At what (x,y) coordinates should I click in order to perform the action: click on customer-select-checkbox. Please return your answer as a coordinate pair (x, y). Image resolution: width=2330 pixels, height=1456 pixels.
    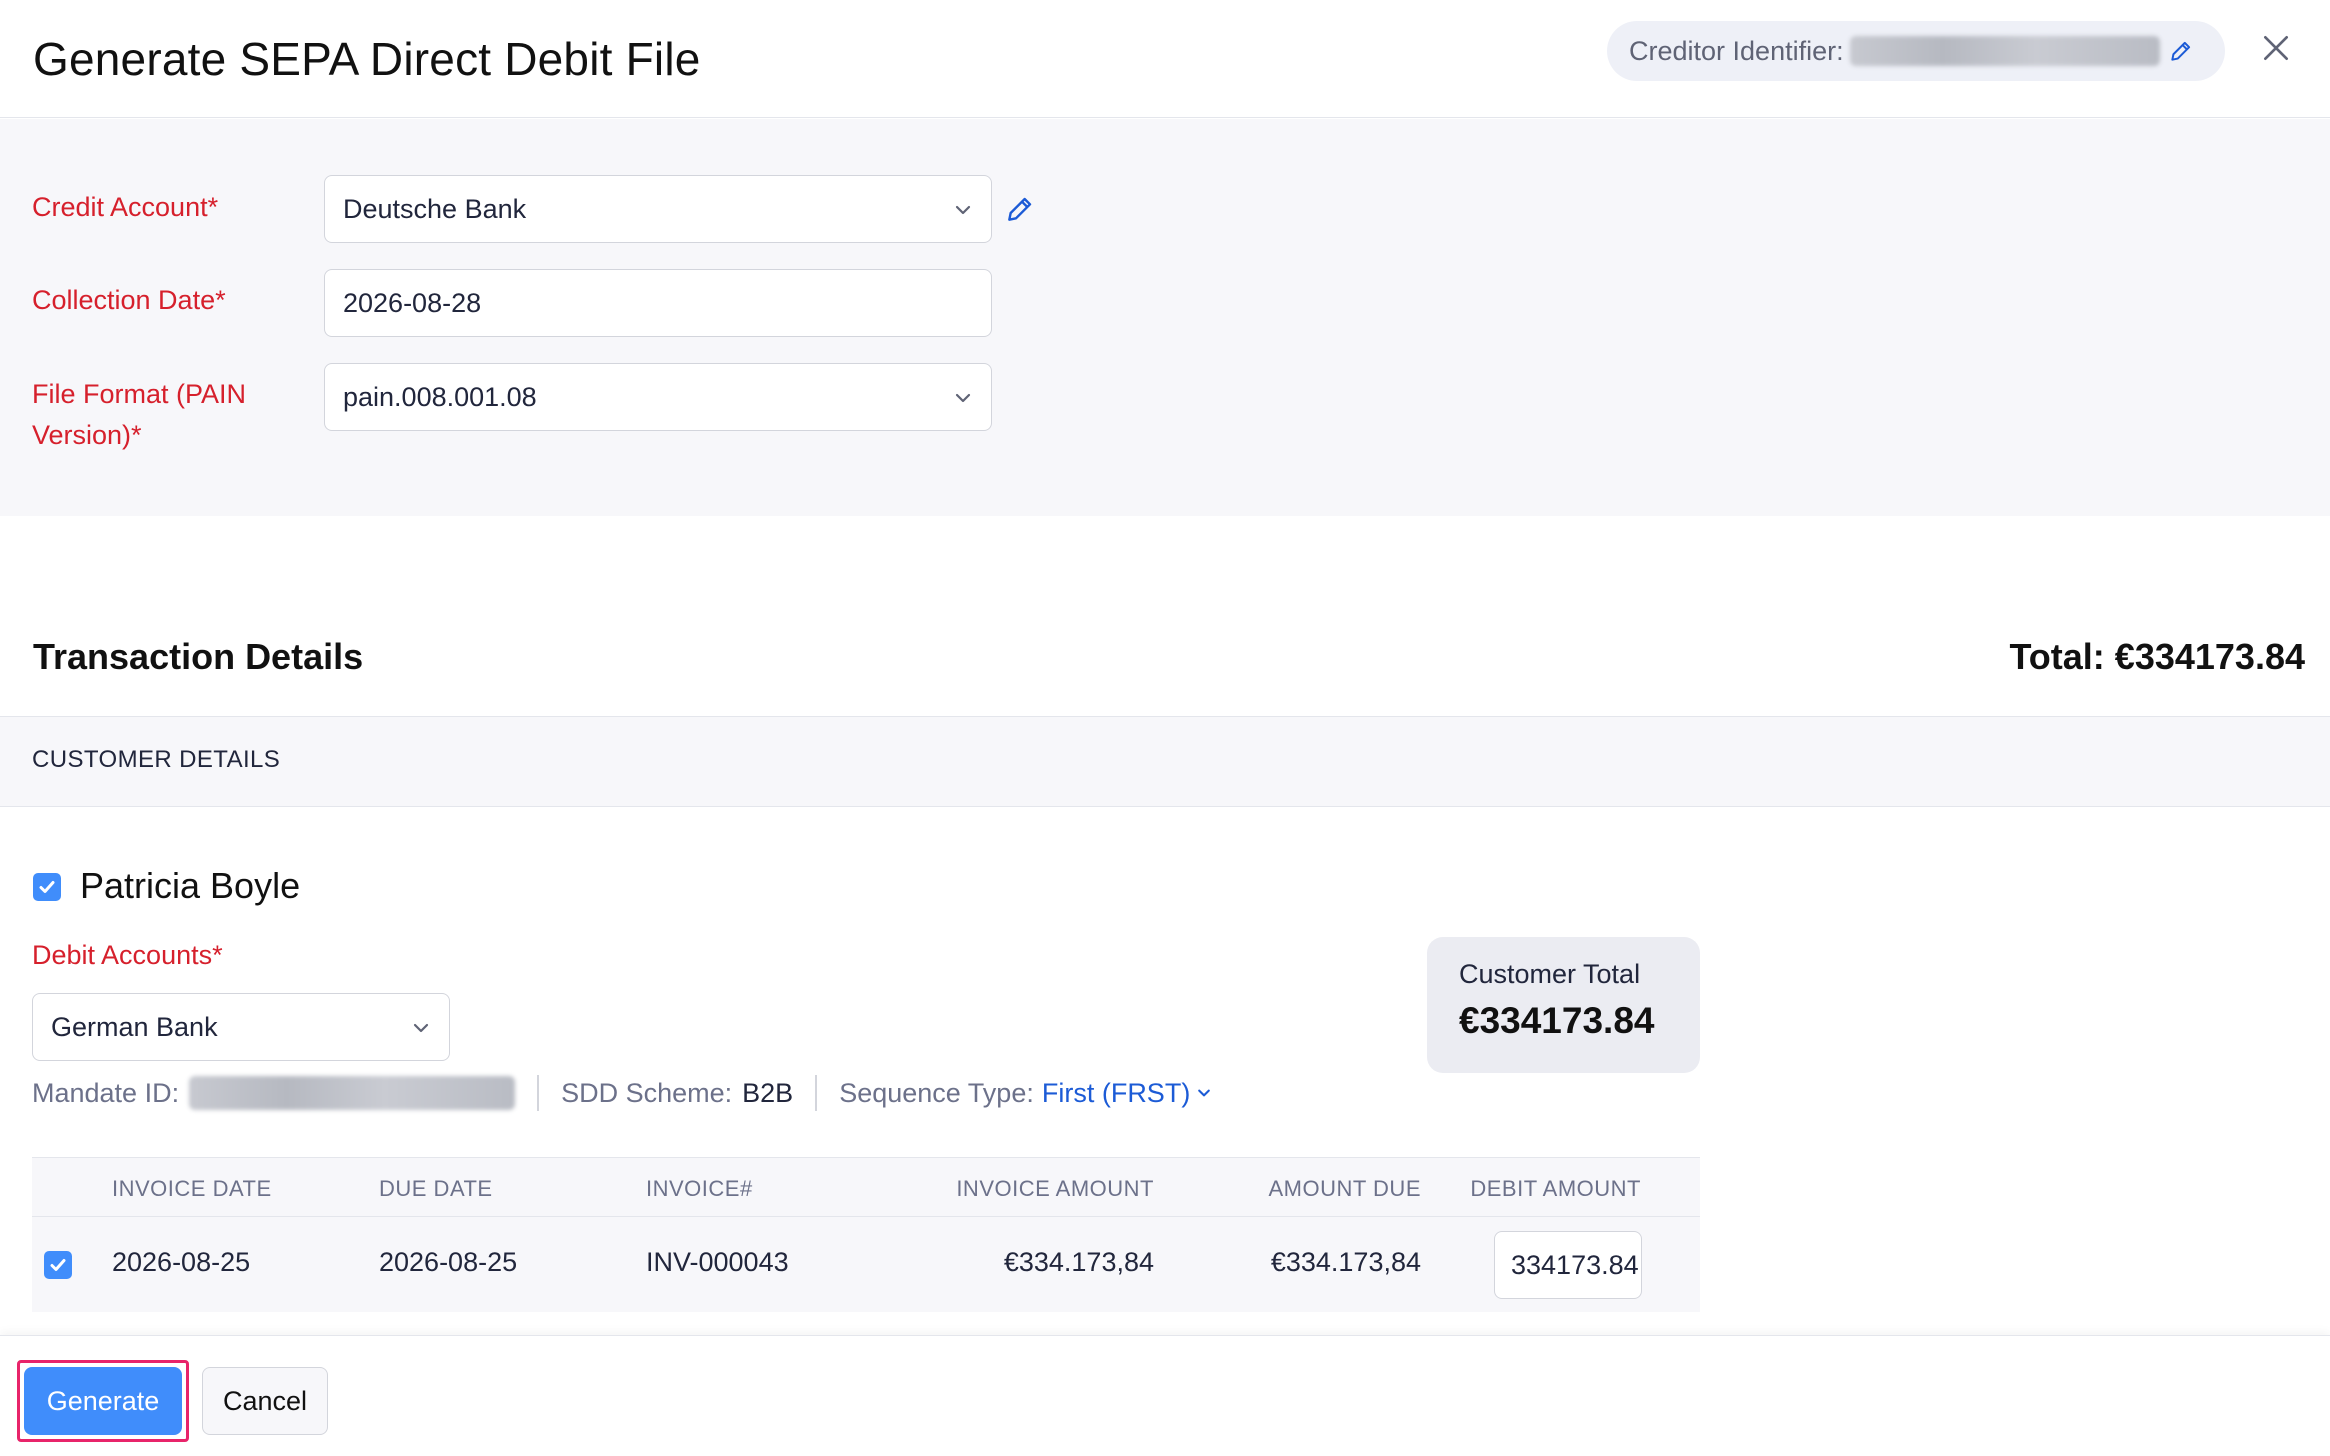
    Looking at the image, I should click on (47, 887).